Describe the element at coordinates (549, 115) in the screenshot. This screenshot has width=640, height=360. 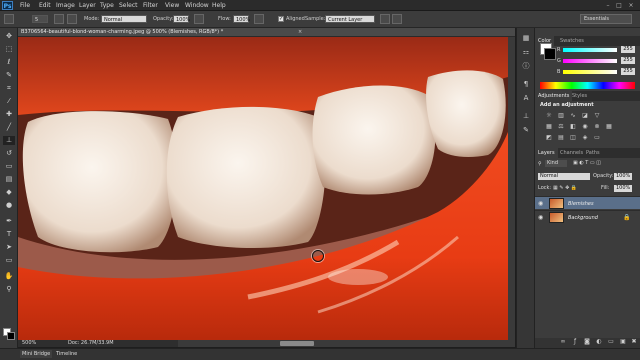
I see `brightness-icon: ☼` at that location.